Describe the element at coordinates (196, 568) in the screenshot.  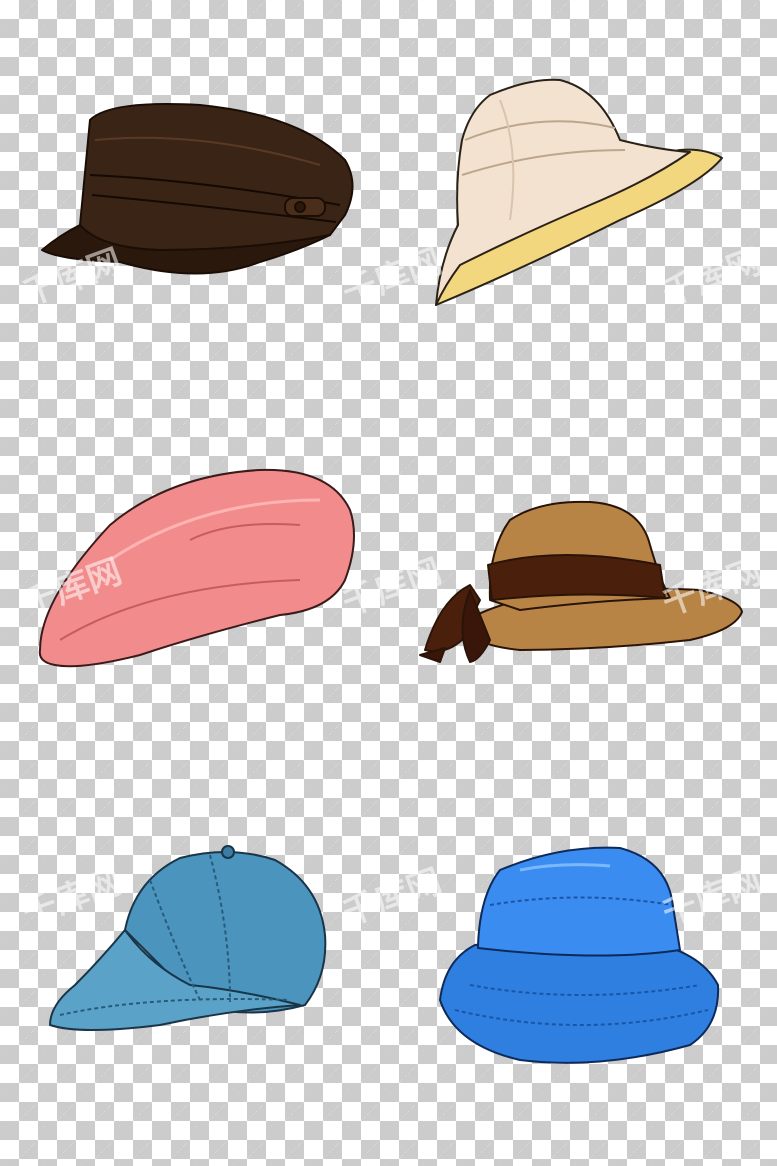
I see `beret` at that location.